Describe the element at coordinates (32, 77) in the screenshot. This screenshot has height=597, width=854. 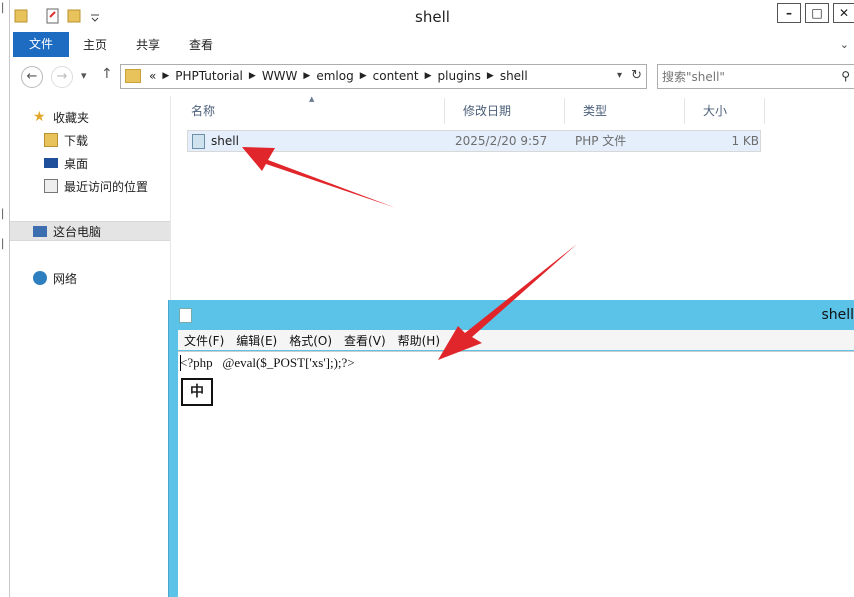
I see `back-button: ←` at that location.